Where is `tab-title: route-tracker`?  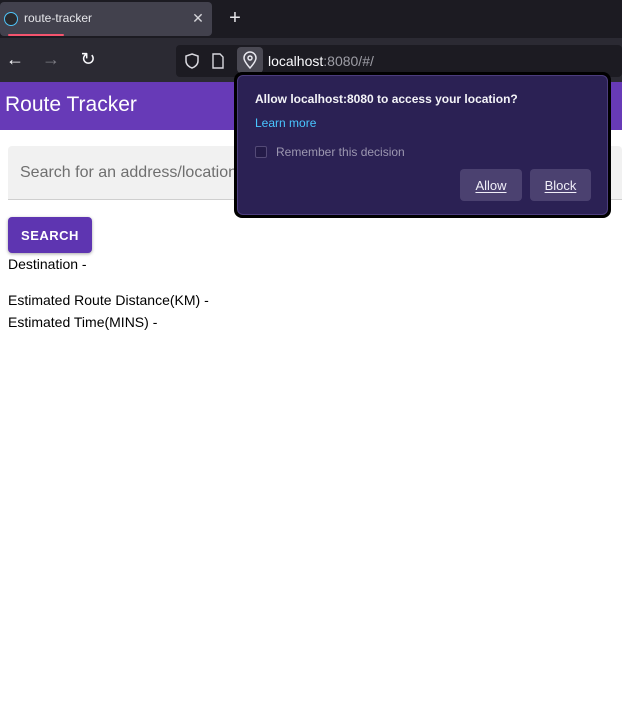
tab-title: route-tracker is located at coordinates (58, 18).